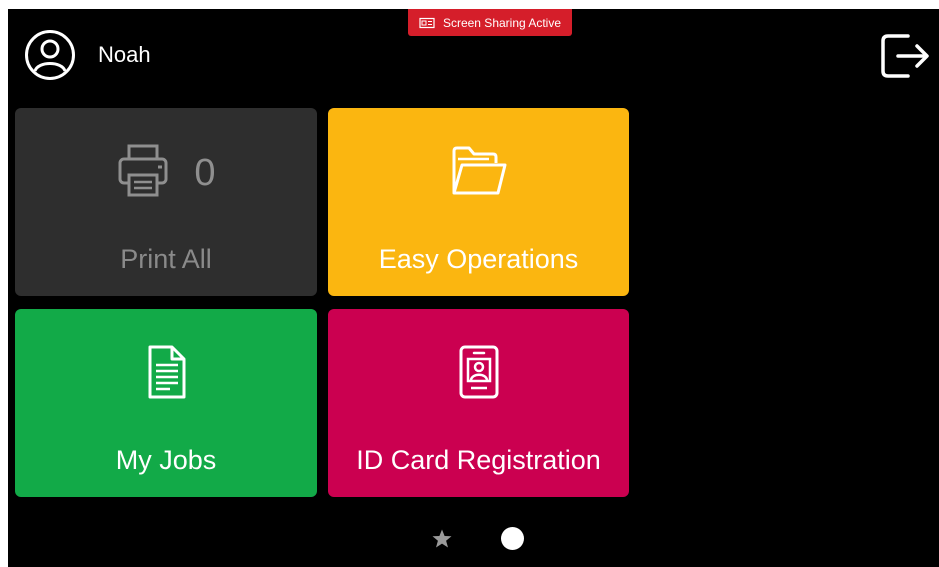  I want to click on user-info: Noah, so click(87, 55).